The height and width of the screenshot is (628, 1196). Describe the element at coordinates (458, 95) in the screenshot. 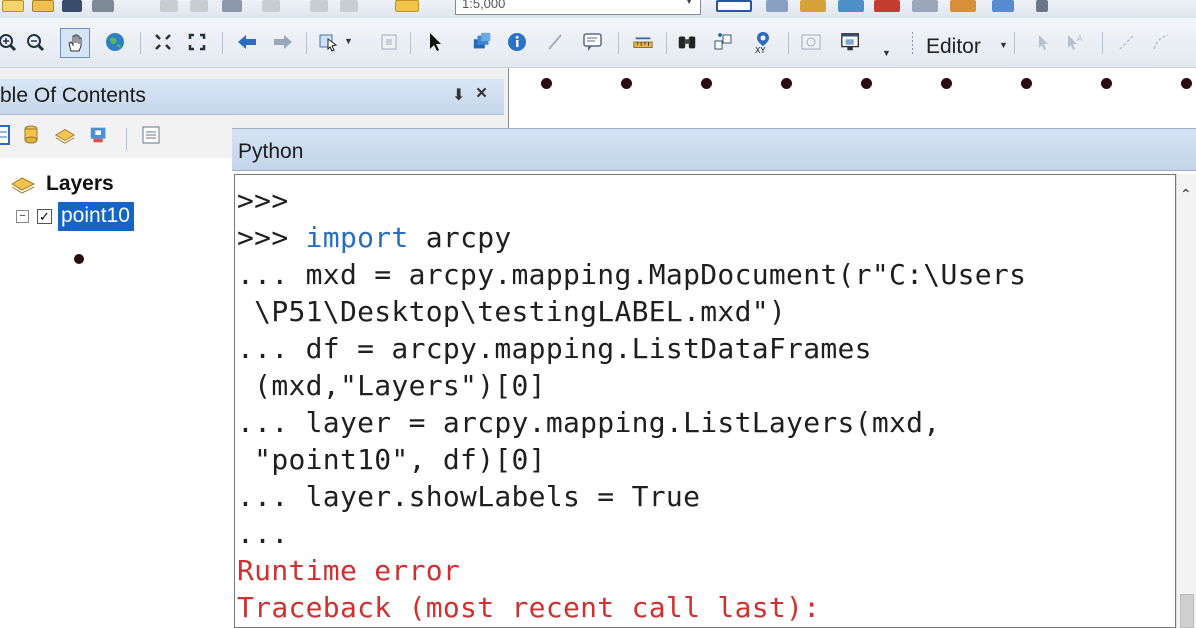

I see `auto-hide-pin-icon: ⬇` at that location.